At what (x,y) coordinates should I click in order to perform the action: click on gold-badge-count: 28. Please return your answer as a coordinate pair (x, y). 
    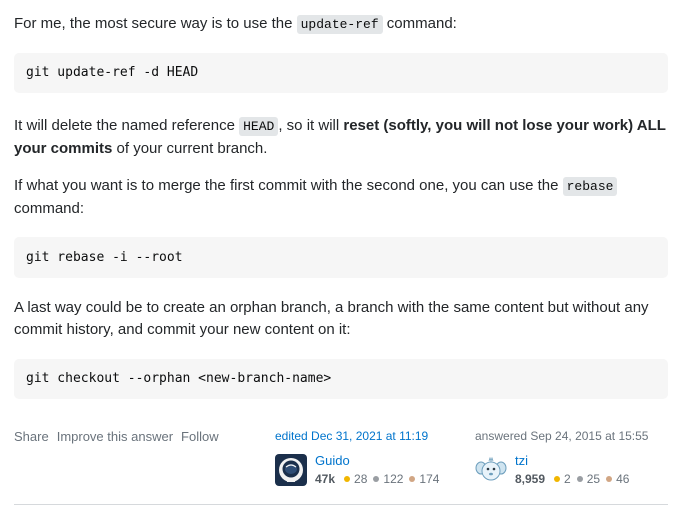
    Looking at the image, I should click on (361, 479).